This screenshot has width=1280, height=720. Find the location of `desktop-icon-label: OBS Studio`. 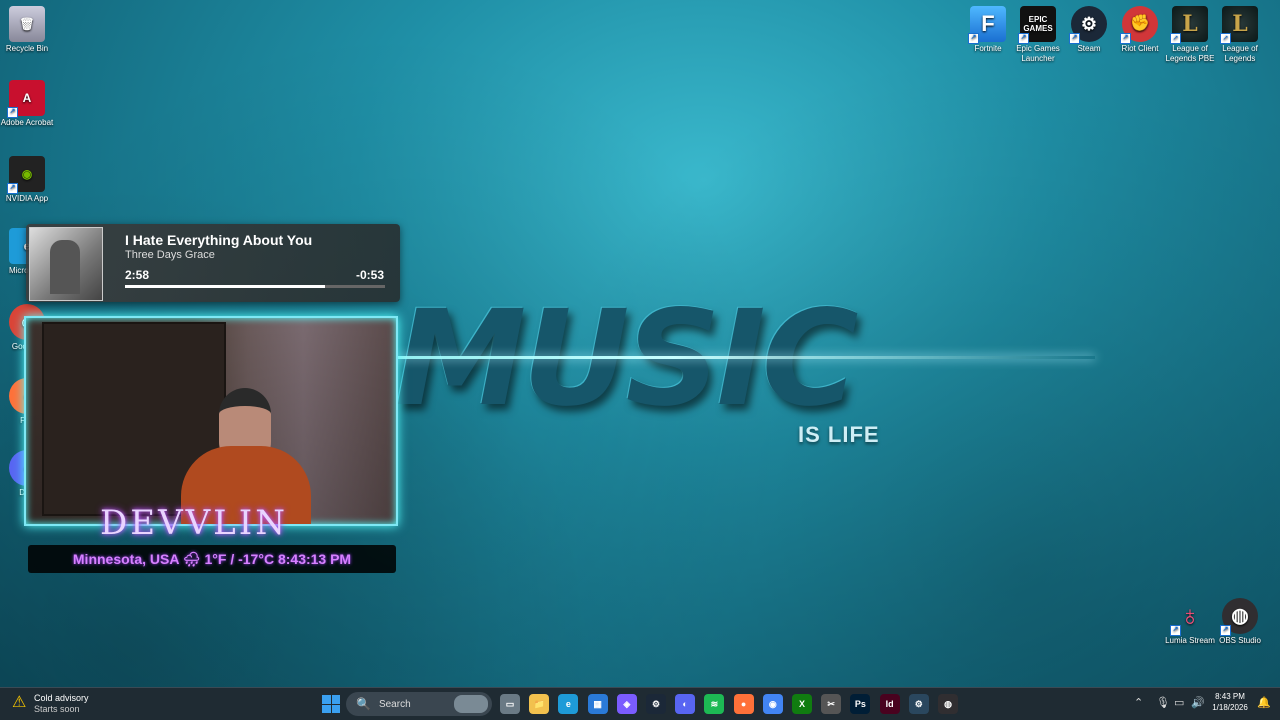

desktop-icon-label: OBS Studio is located at coordinates (1240, 640).